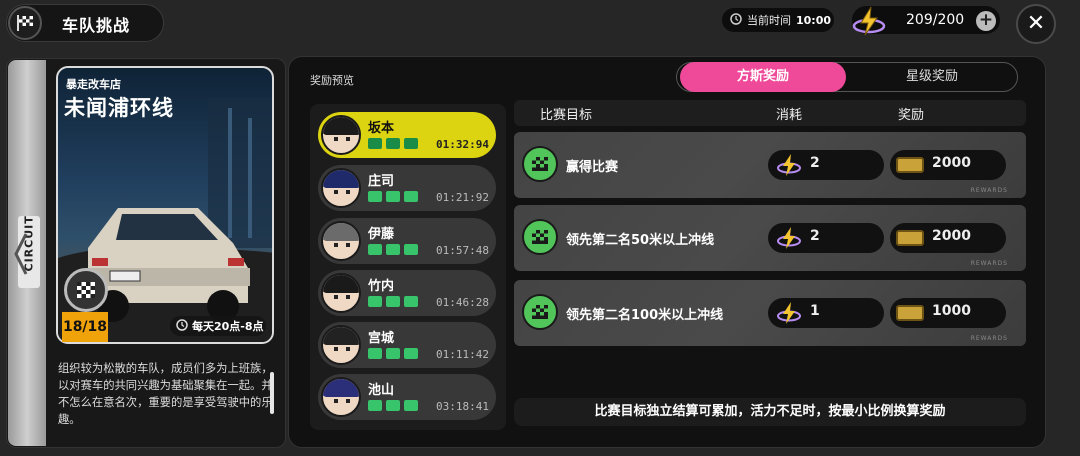  What do you see at coordinates (935, 20) in the screenshot?
I see `energy-value: 209/200` at bounding box center [935, 20].